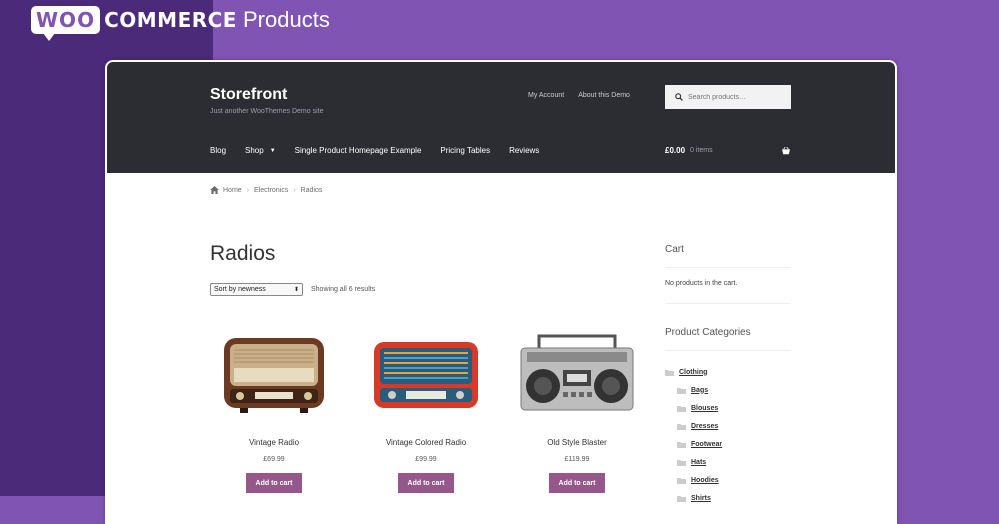 This screenshot has width=999, height=524. What do you see at coordinates (286, 19) in the screenshot?
I see `banner-page-heading: Products` at bounding box center [286, 19].